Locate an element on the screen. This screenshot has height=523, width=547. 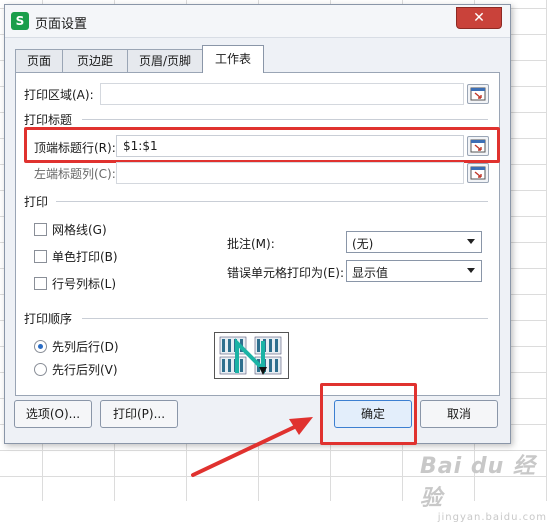
top-rows-collapse-button is located at coordinates (478, 146).